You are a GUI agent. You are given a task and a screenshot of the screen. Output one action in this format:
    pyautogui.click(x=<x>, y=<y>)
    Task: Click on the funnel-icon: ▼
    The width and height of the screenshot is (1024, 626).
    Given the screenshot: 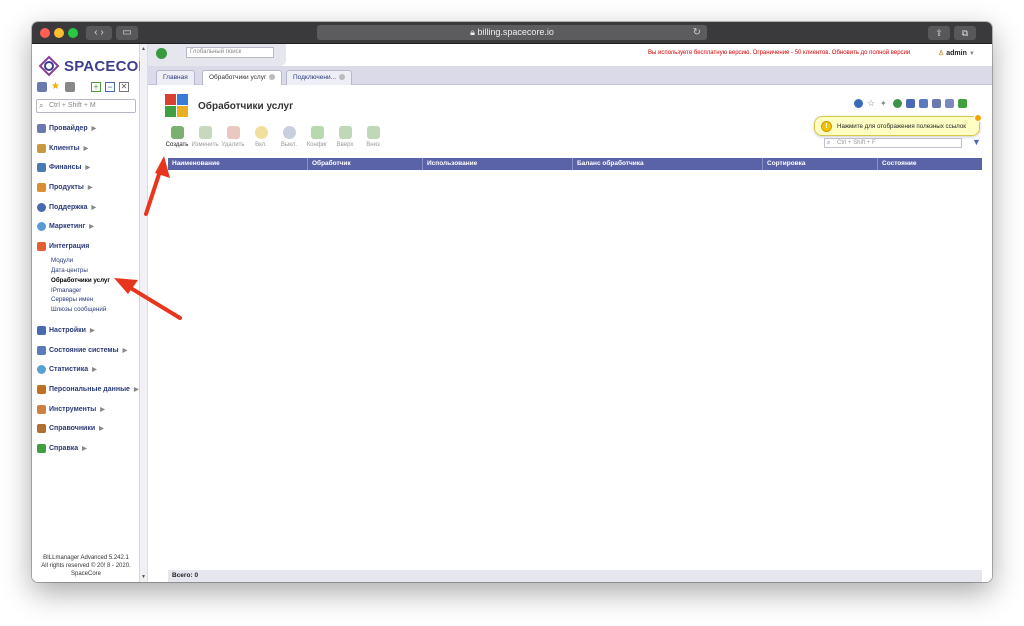 What is the action you would take?
    pyautogui.click(x=976, y=142)
    